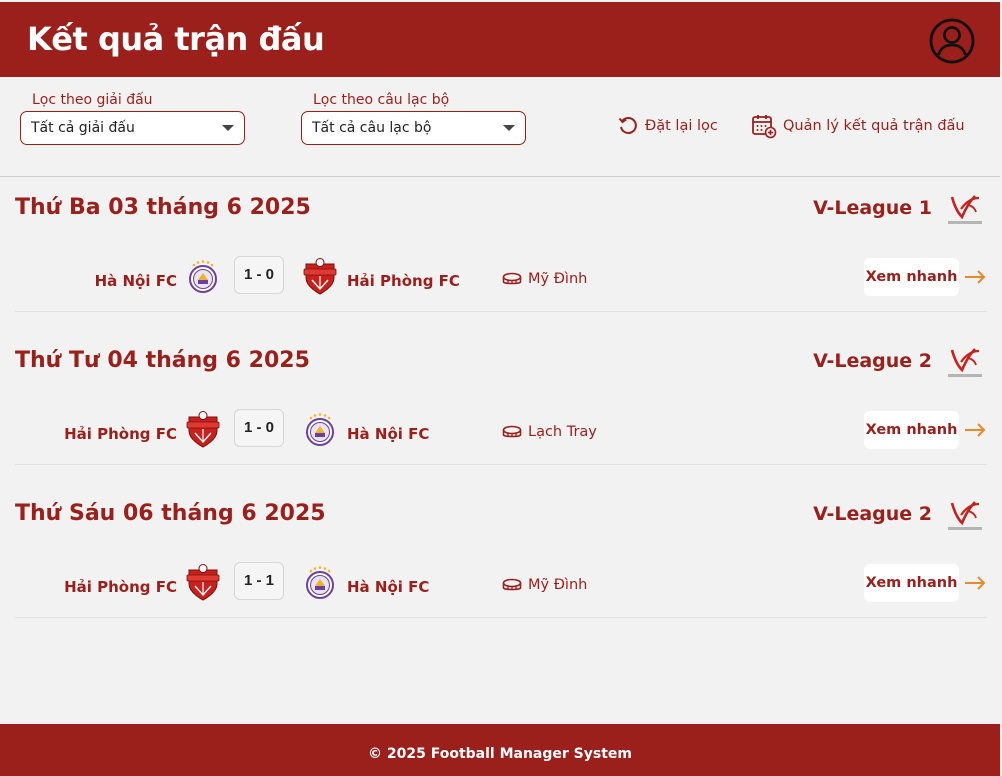  Describe the element at coordinates (372, 128) in the screenshot. I see `club-select-value: Tất cả câu lạc bộ` at that location.